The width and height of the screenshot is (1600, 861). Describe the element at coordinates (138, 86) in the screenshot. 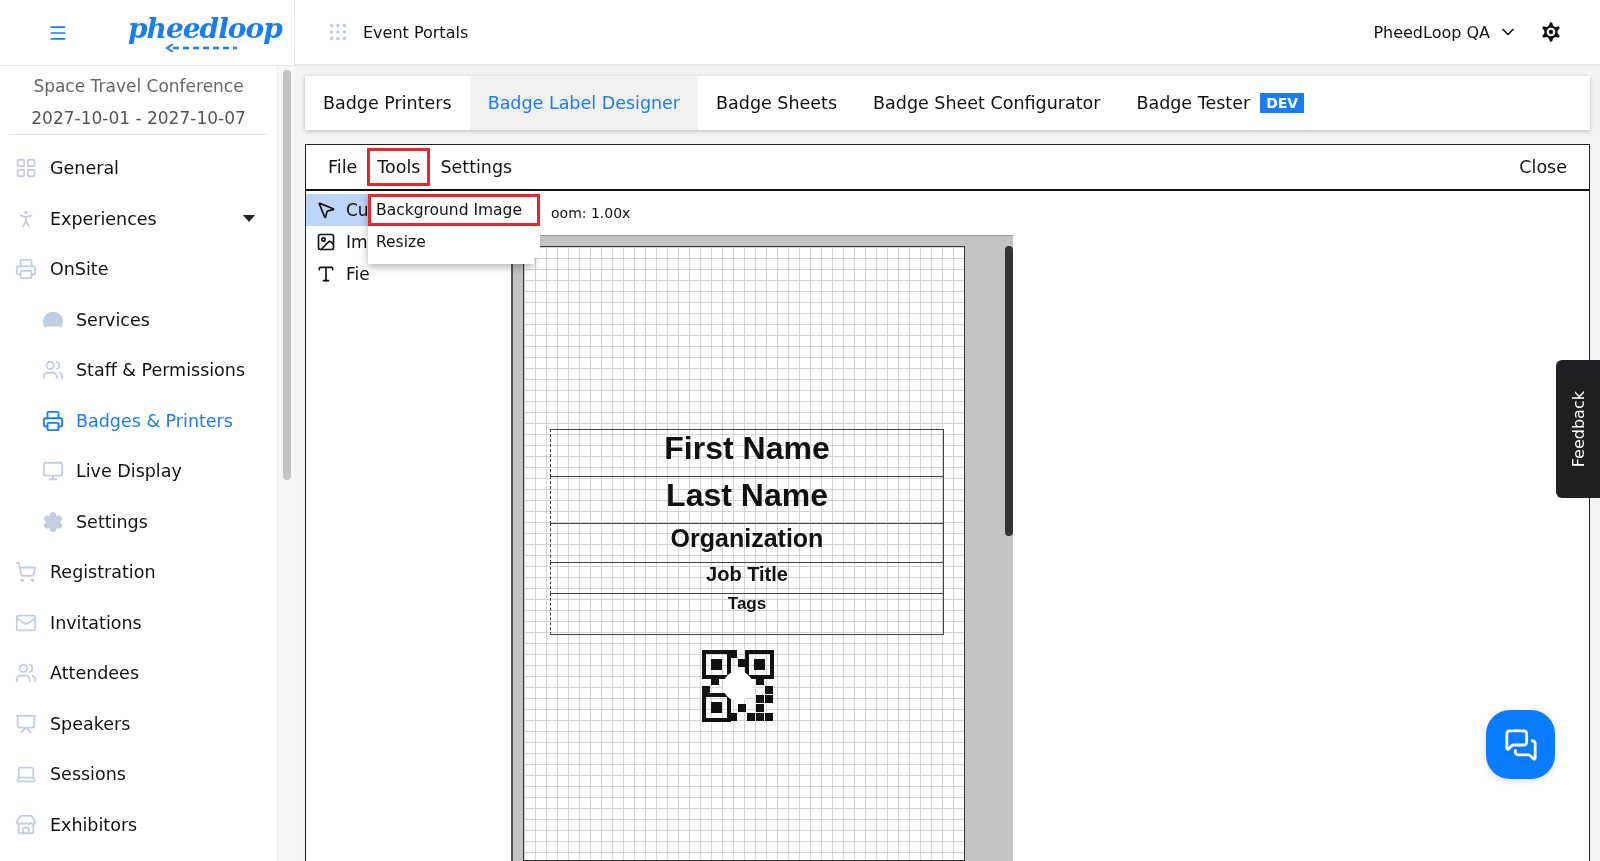

I see `event-name: Space Travel Conference` at that location.